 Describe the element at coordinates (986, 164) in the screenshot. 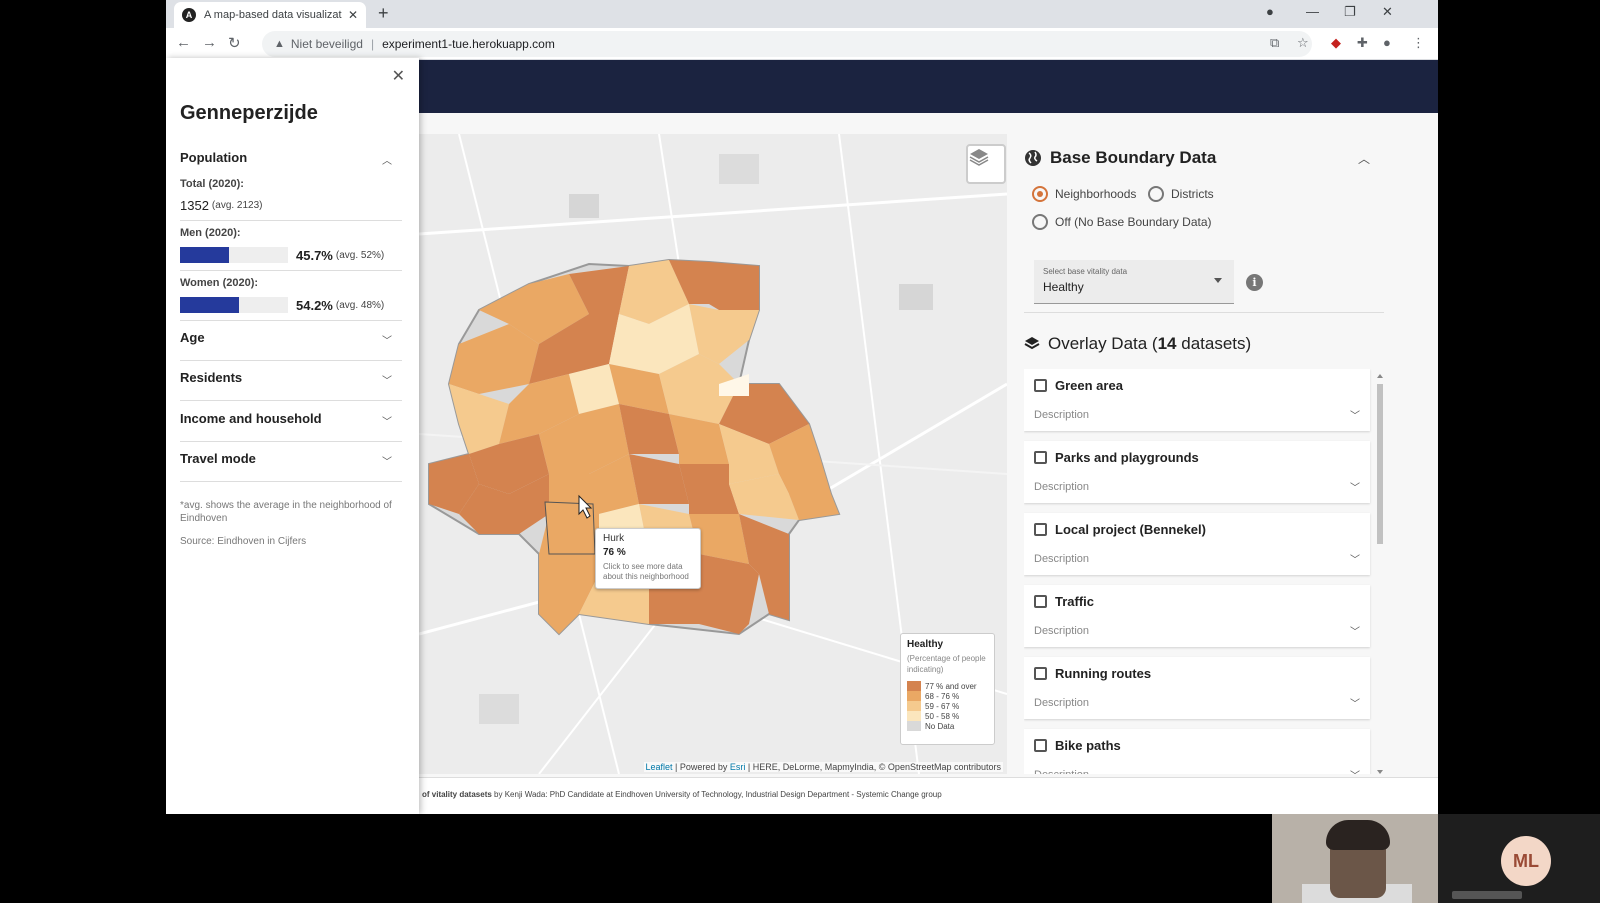

I see `map-layers-button` at that location.